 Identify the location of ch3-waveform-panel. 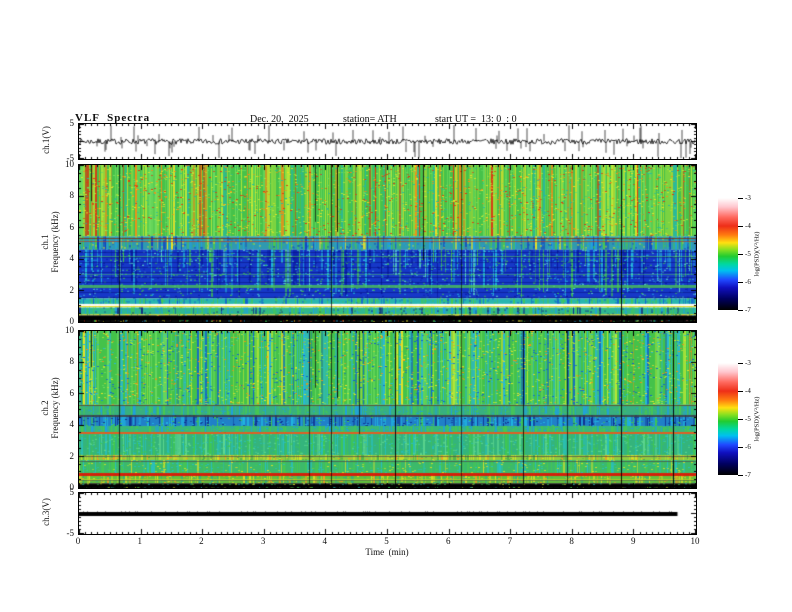
(387, 513).